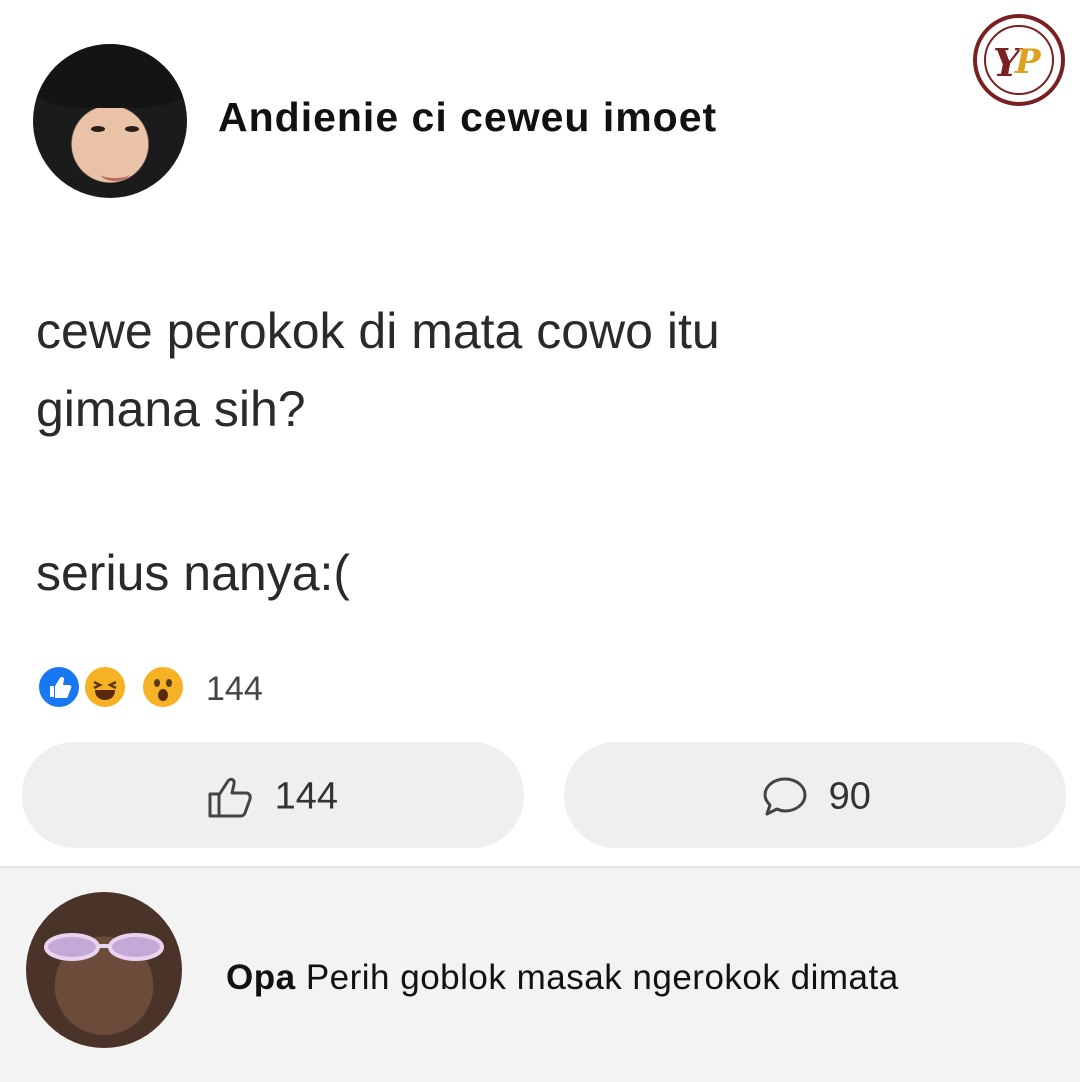 This screenshot has width=1080, height=1082. Describe the element at coordinates (171, 409) in the screenshot. I see `post-text-line: gimana sih?` at that location.